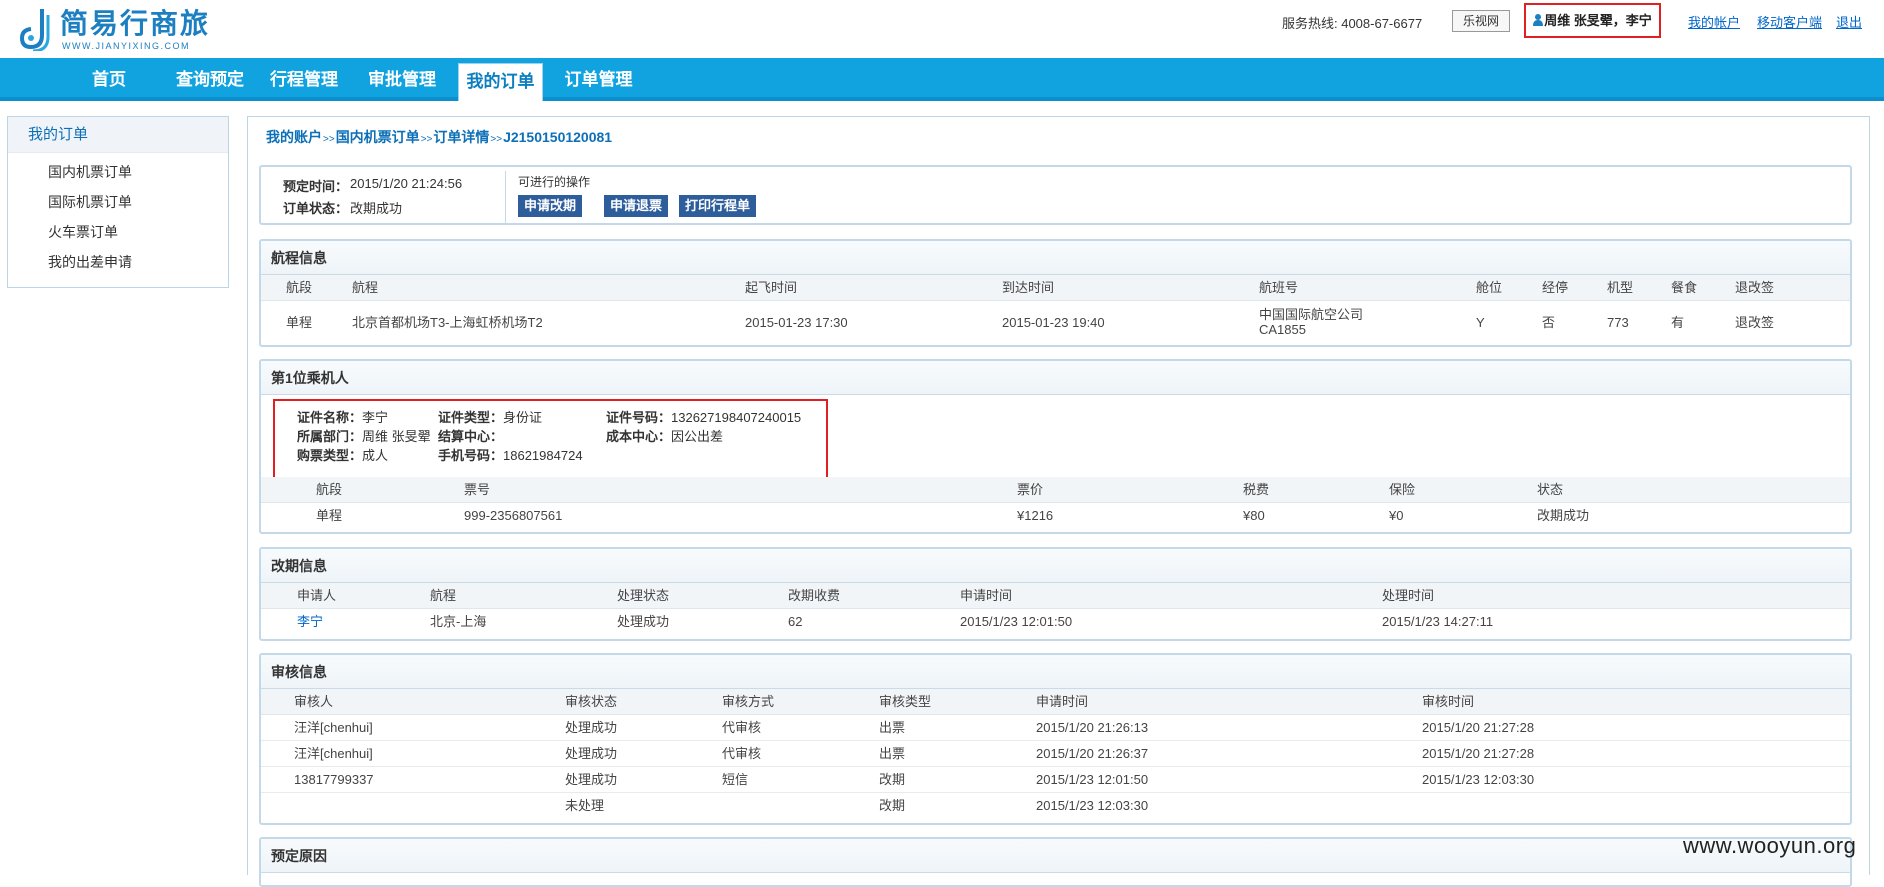 This screenshot has height=887, width=1884. I want to click on breadcrumb-detail: 订单详情, so click(461, 137).